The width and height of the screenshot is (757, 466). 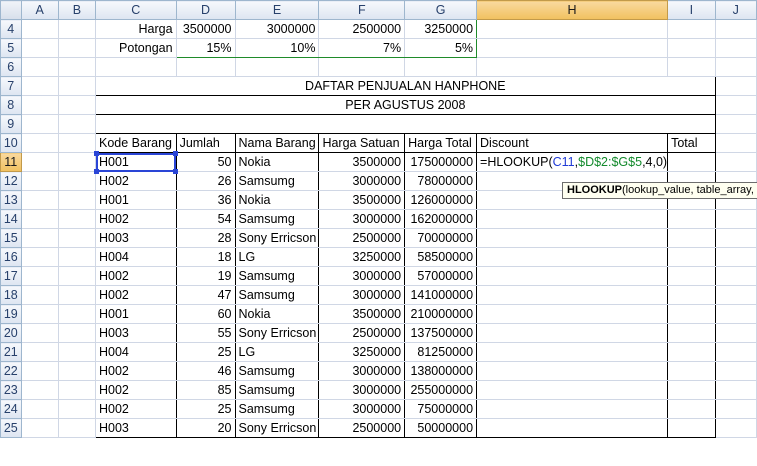 What do you see at coordinates (11, 257) in the screenshot?
I see `row-header: 16` at bounding box center [11, 257].